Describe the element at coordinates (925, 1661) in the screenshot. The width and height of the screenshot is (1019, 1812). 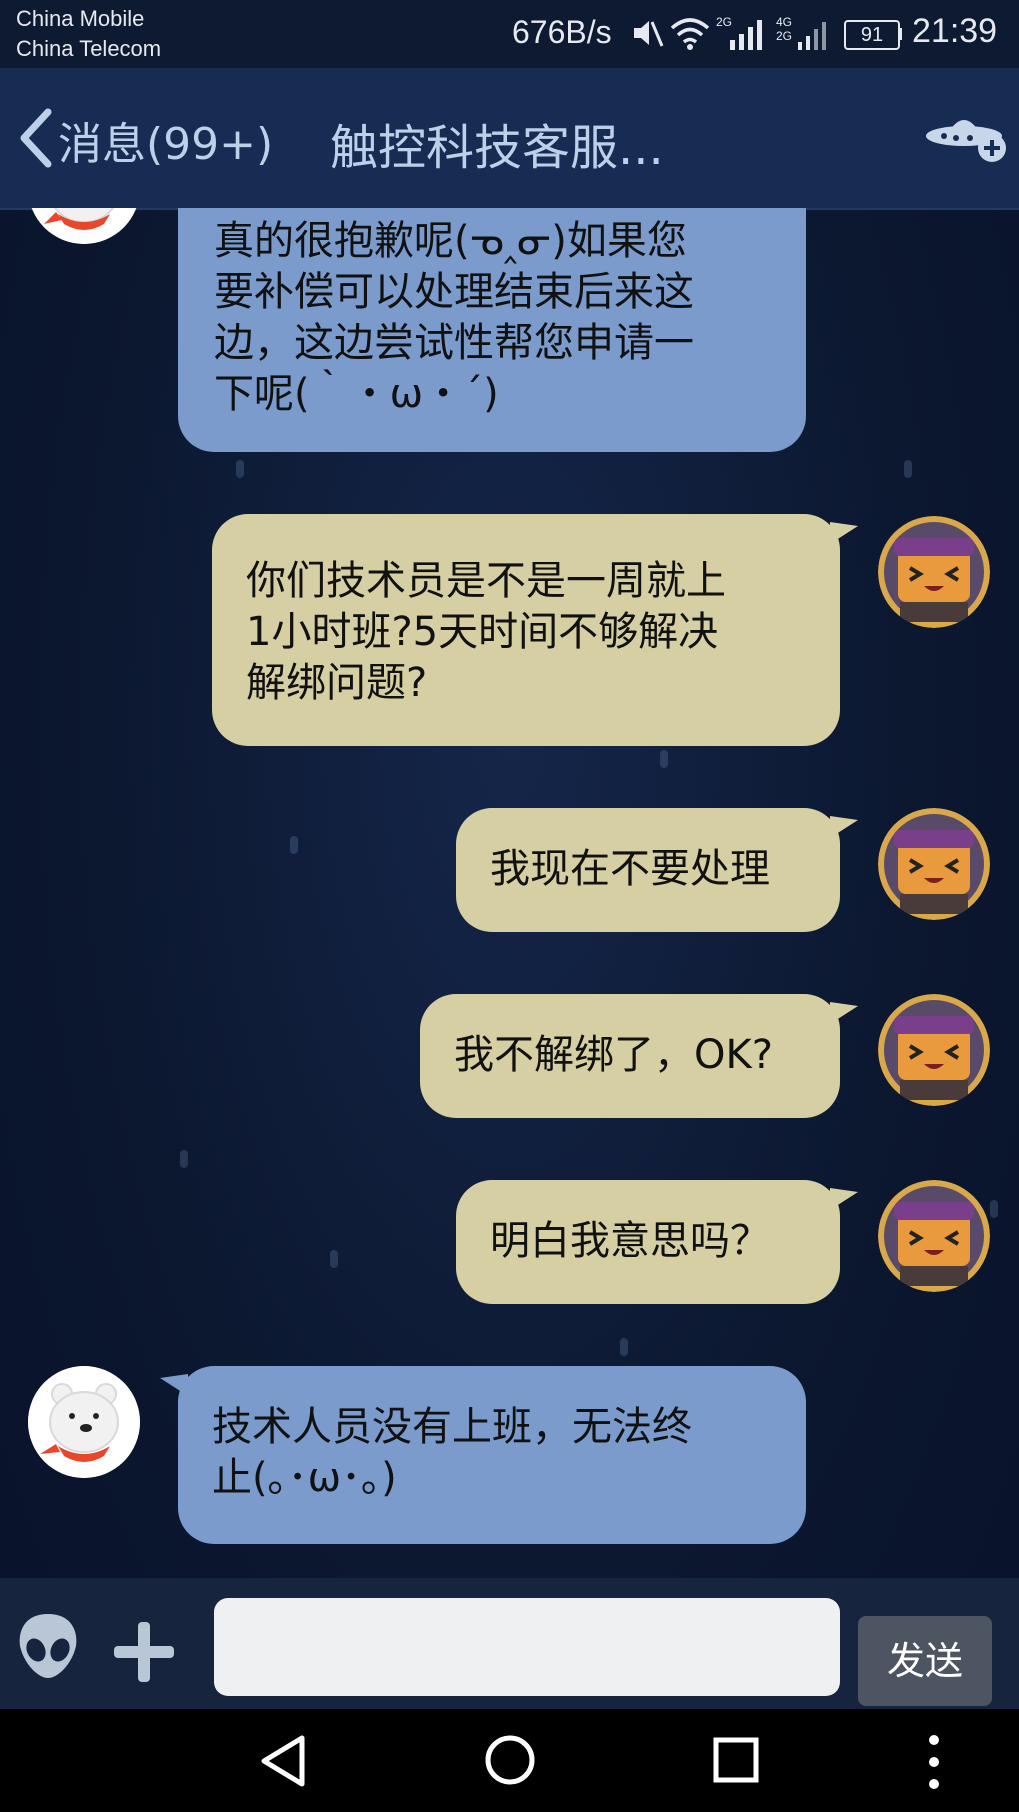
I see `send-button: 发送` at that location.